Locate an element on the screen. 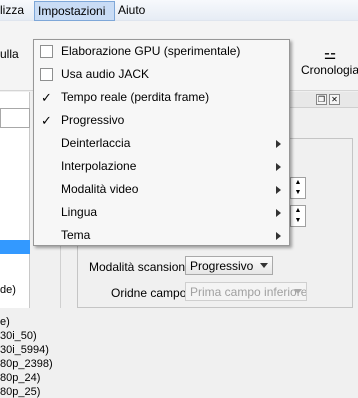 The height and width of the screenshot is (398, 358). toolbar-button-left: ulla is located at coordinates (9, 54).